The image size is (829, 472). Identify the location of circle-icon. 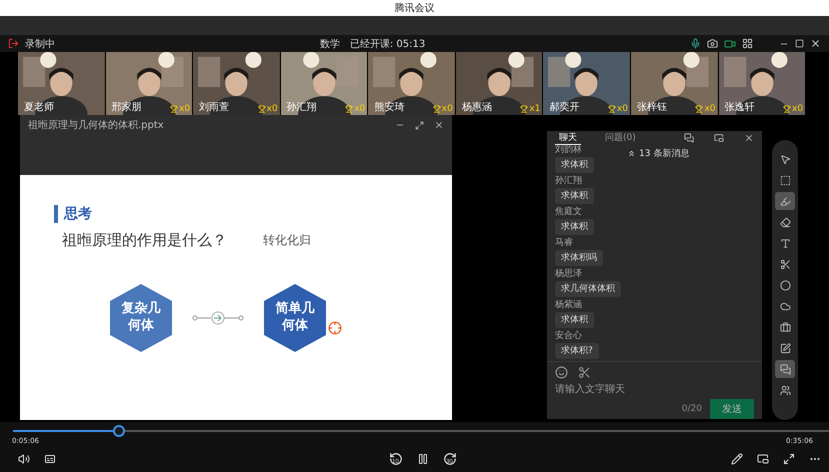
(785, 285).